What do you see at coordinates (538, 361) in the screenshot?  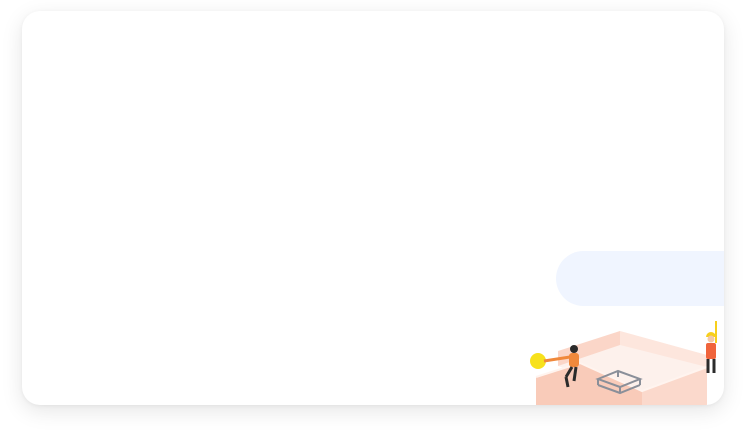 I see `yellow-ball-icon` at bounding box center [538, 361].